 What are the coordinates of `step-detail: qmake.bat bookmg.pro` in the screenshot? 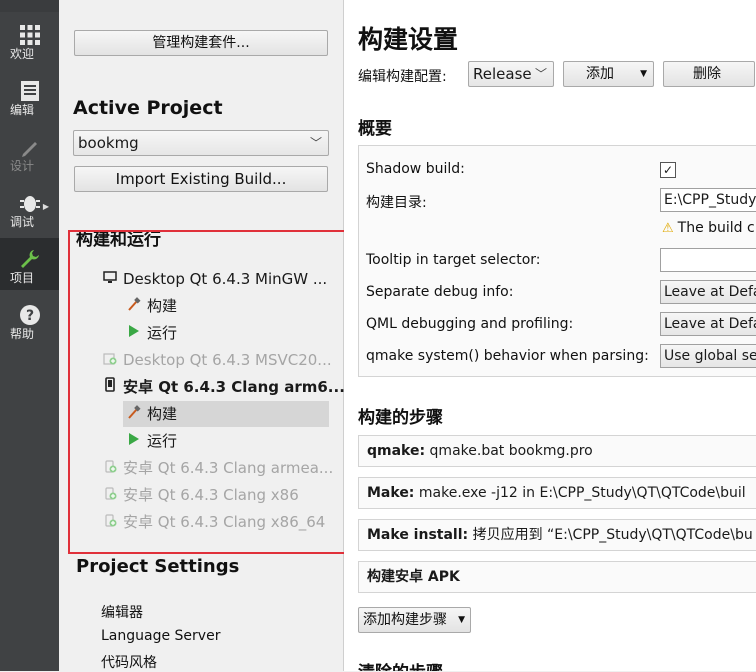 It's located at (511, 451).